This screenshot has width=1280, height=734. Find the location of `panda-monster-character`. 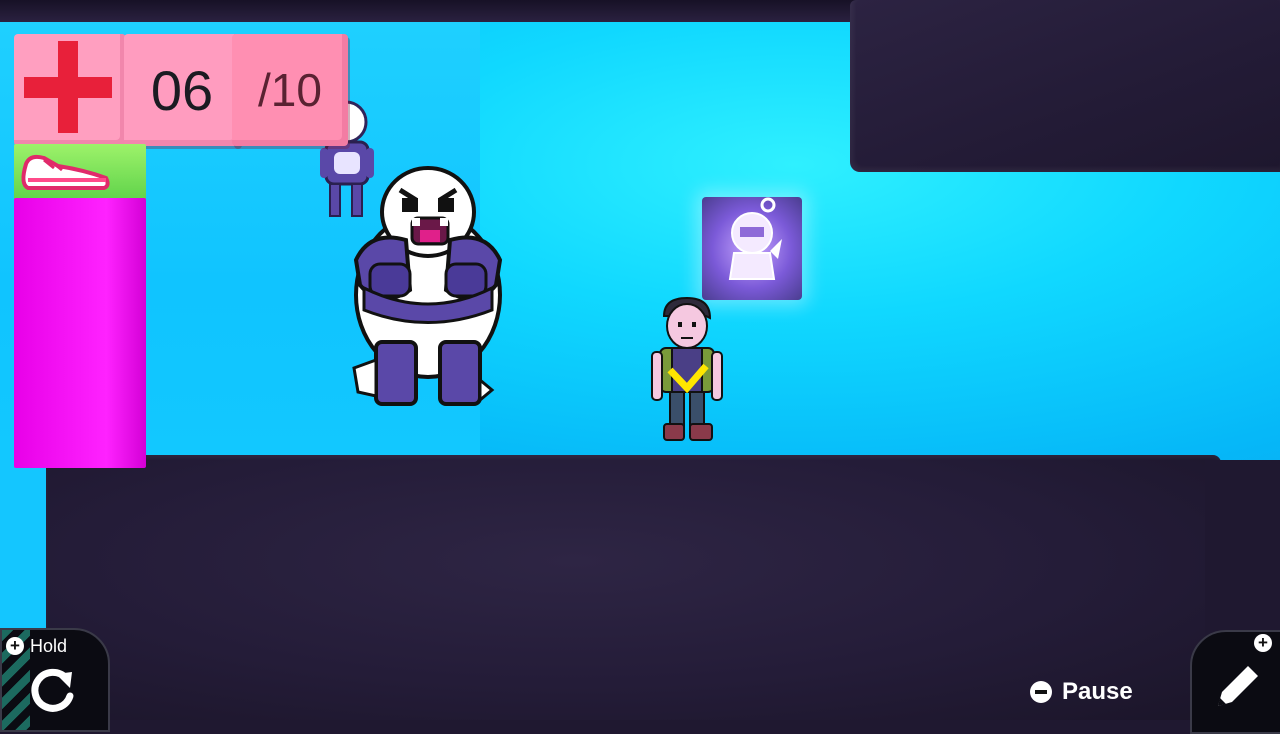

panda-monster-character is located at coordinates (427, 286).